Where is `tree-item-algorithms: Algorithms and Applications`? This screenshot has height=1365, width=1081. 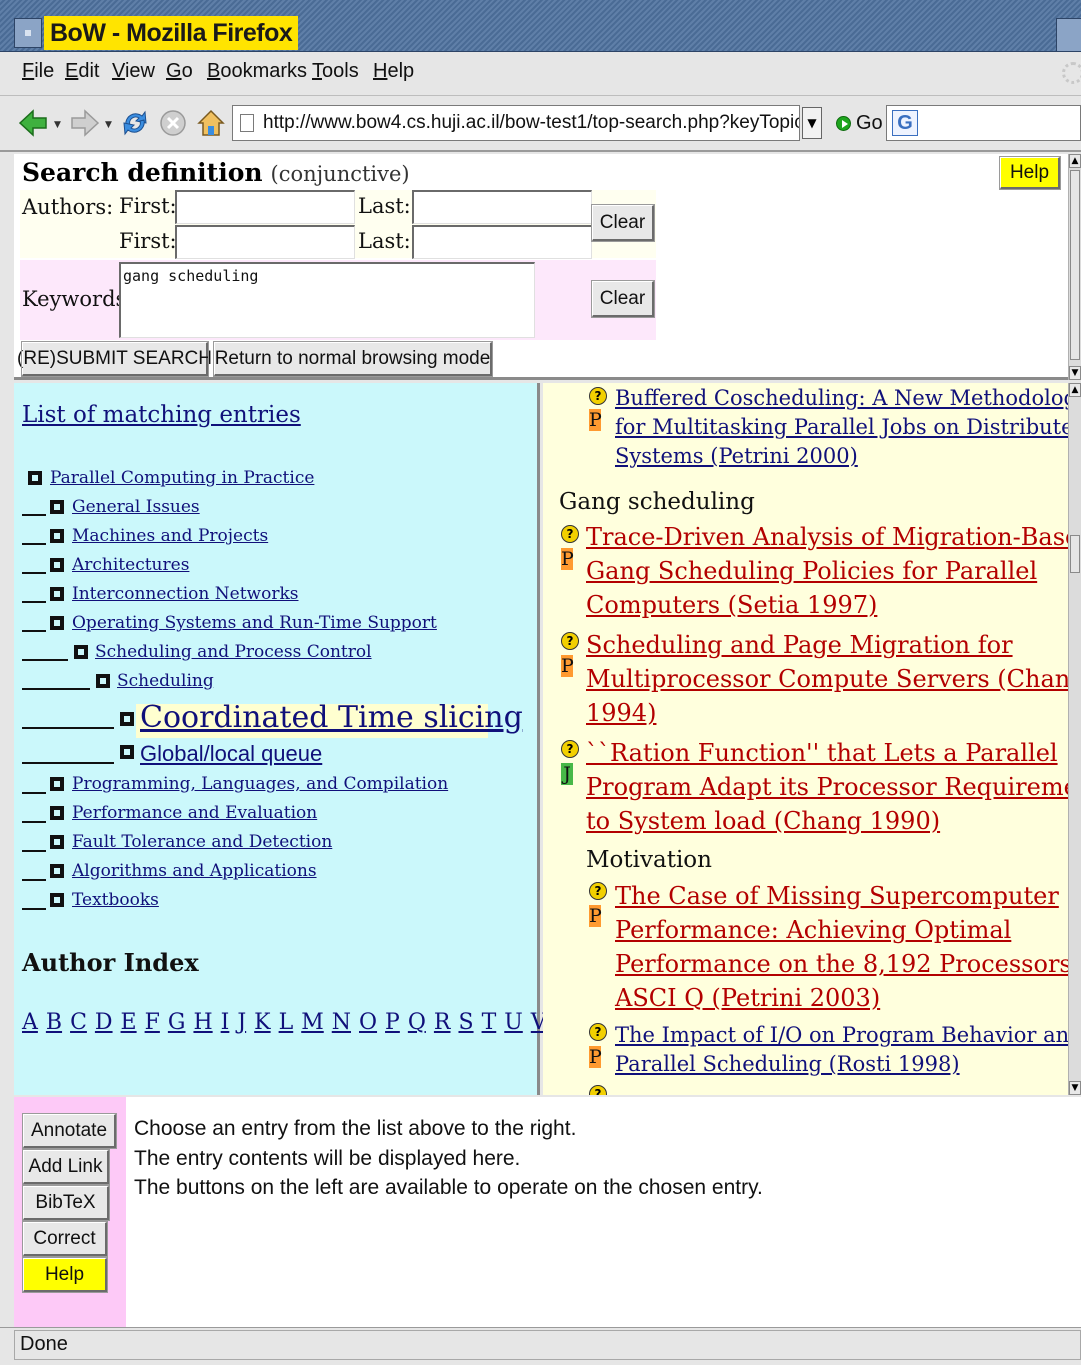 tree-item-algorithms: Algorithms and Applications is located at coordinates (194, 871).